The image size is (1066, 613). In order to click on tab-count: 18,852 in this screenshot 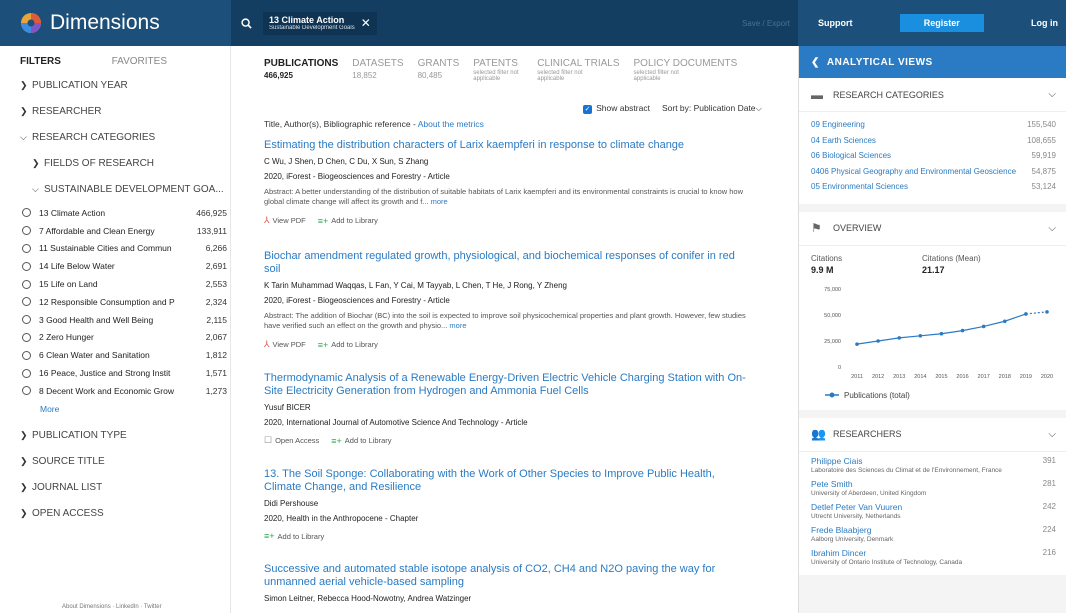, I will do `click(364, 75)`.